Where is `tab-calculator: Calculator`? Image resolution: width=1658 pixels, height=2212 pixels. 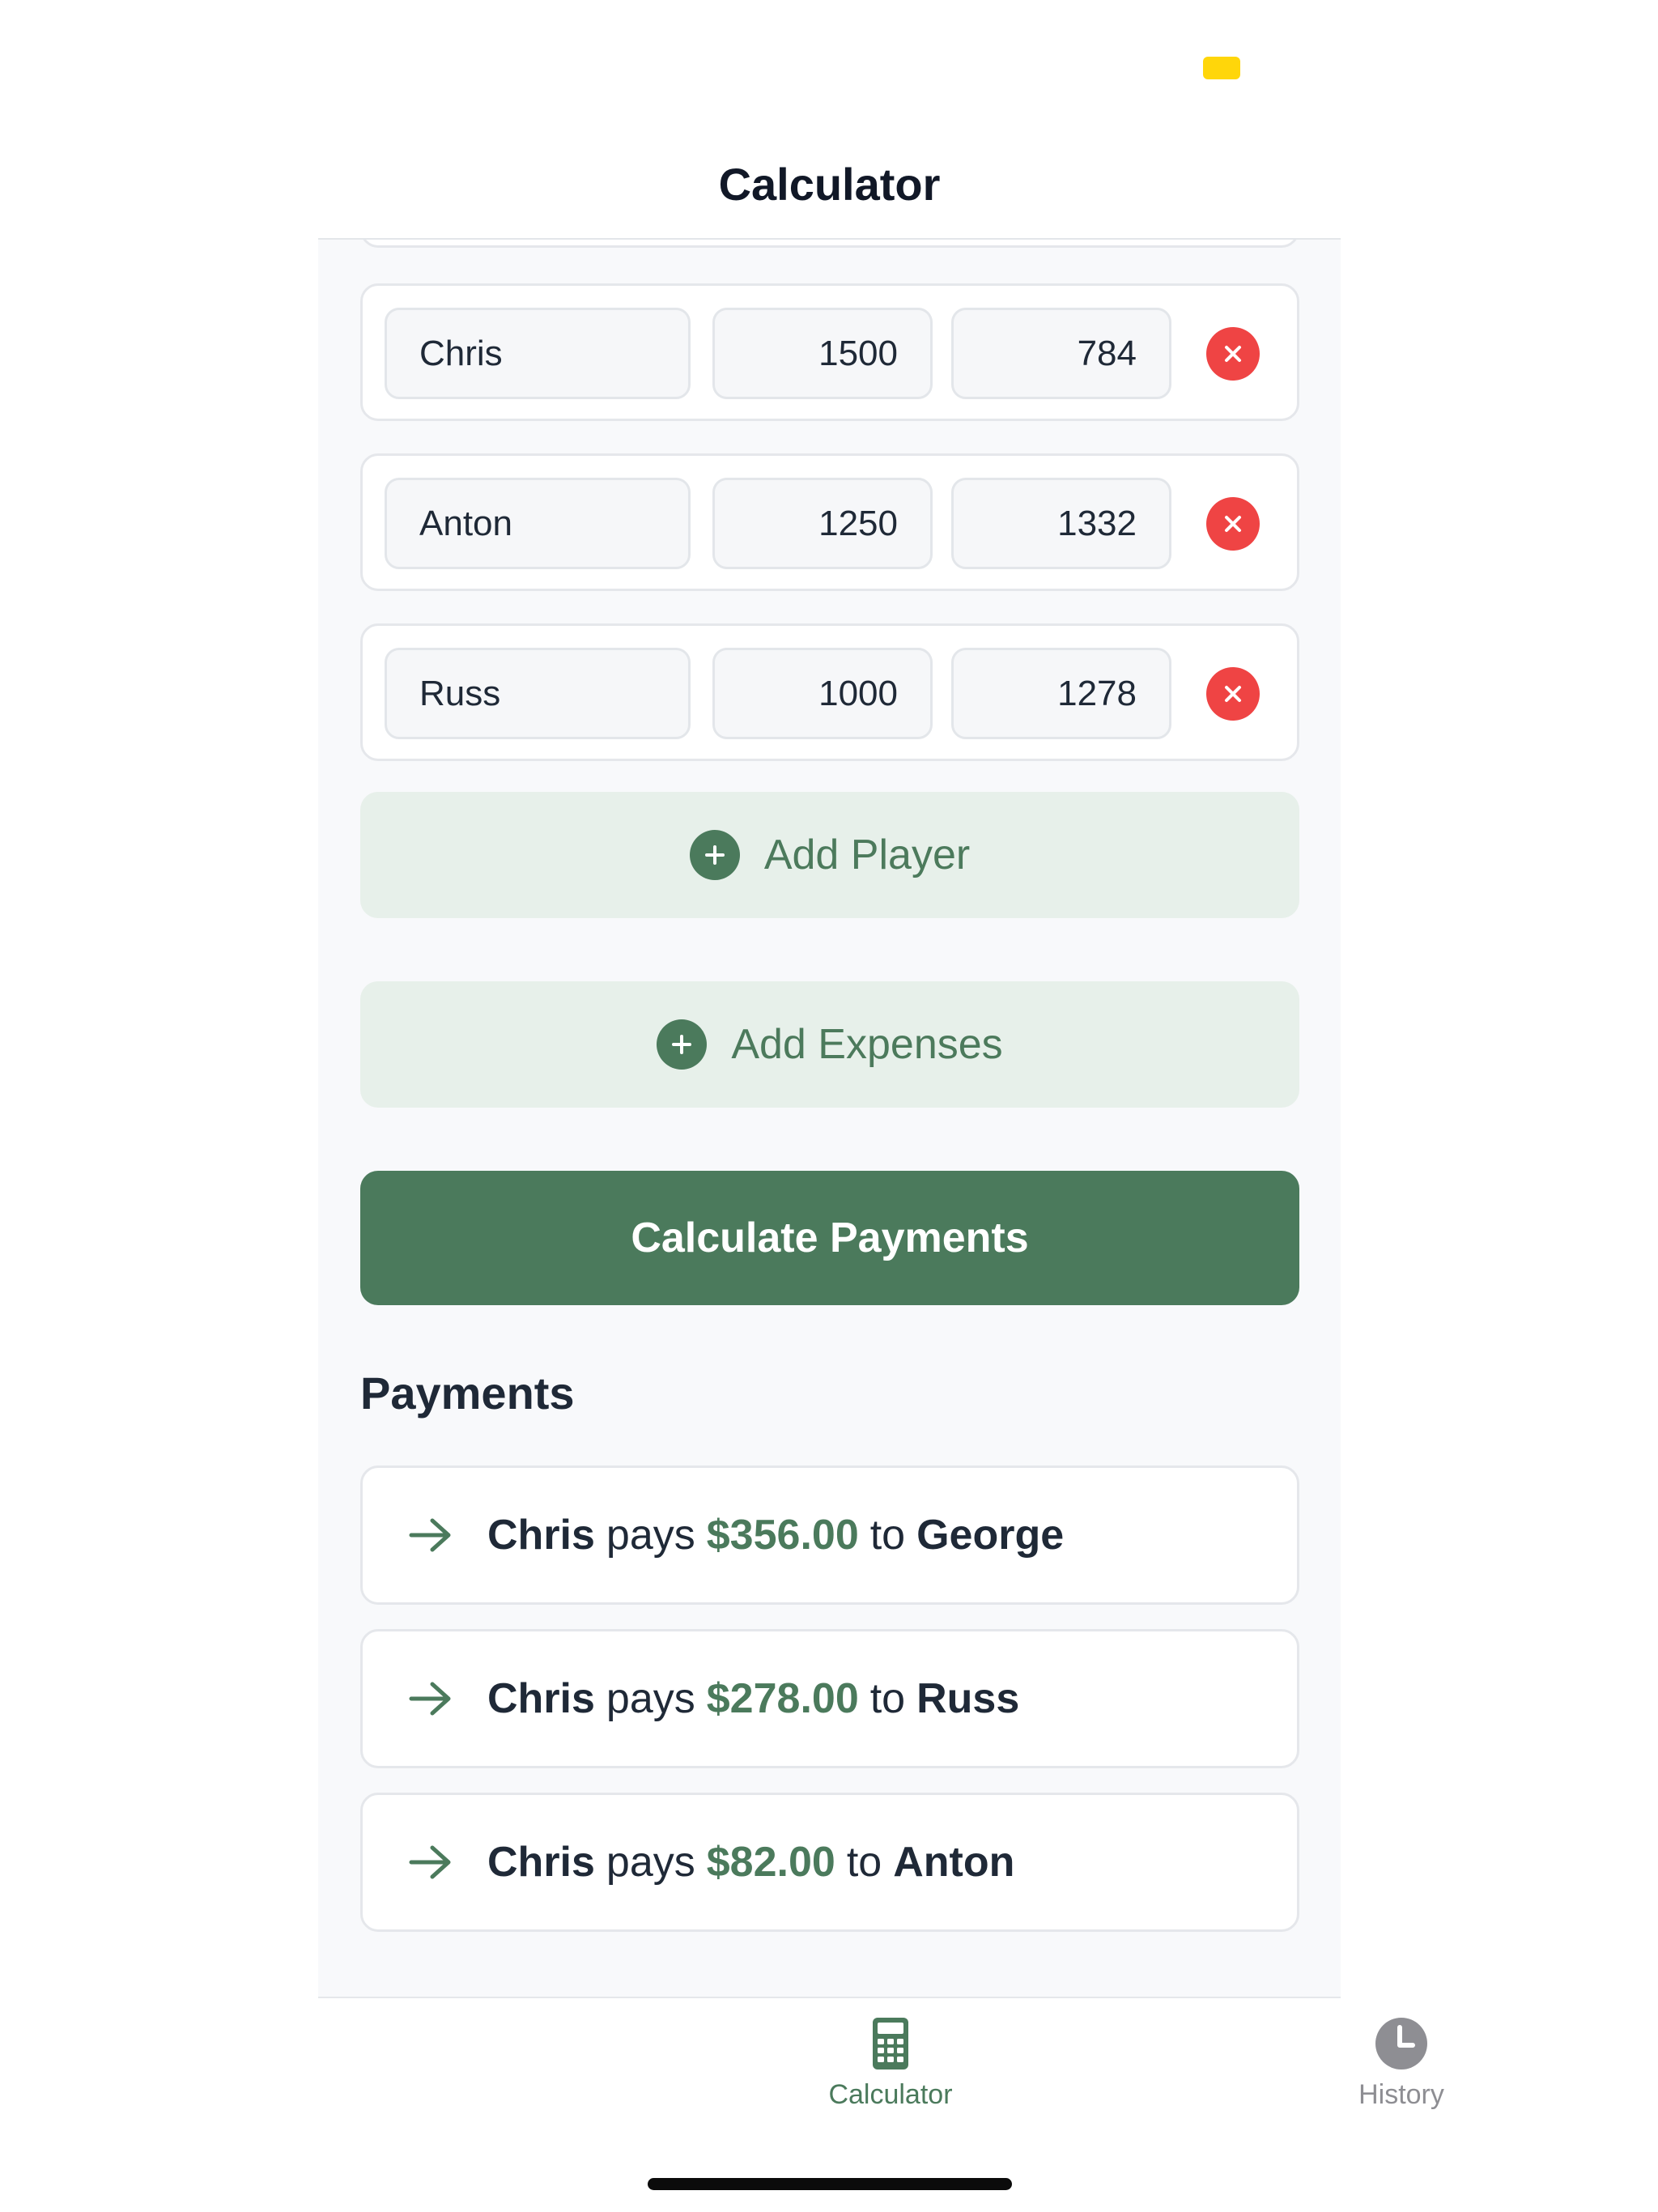
tab-calculator: Calculator is located at coordinates (890, 2063).